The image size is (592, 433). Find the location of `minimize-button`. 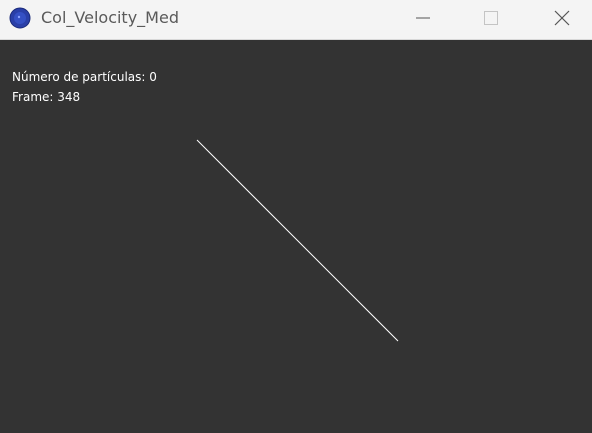

minimize-button is located at coordinates (423, 19).